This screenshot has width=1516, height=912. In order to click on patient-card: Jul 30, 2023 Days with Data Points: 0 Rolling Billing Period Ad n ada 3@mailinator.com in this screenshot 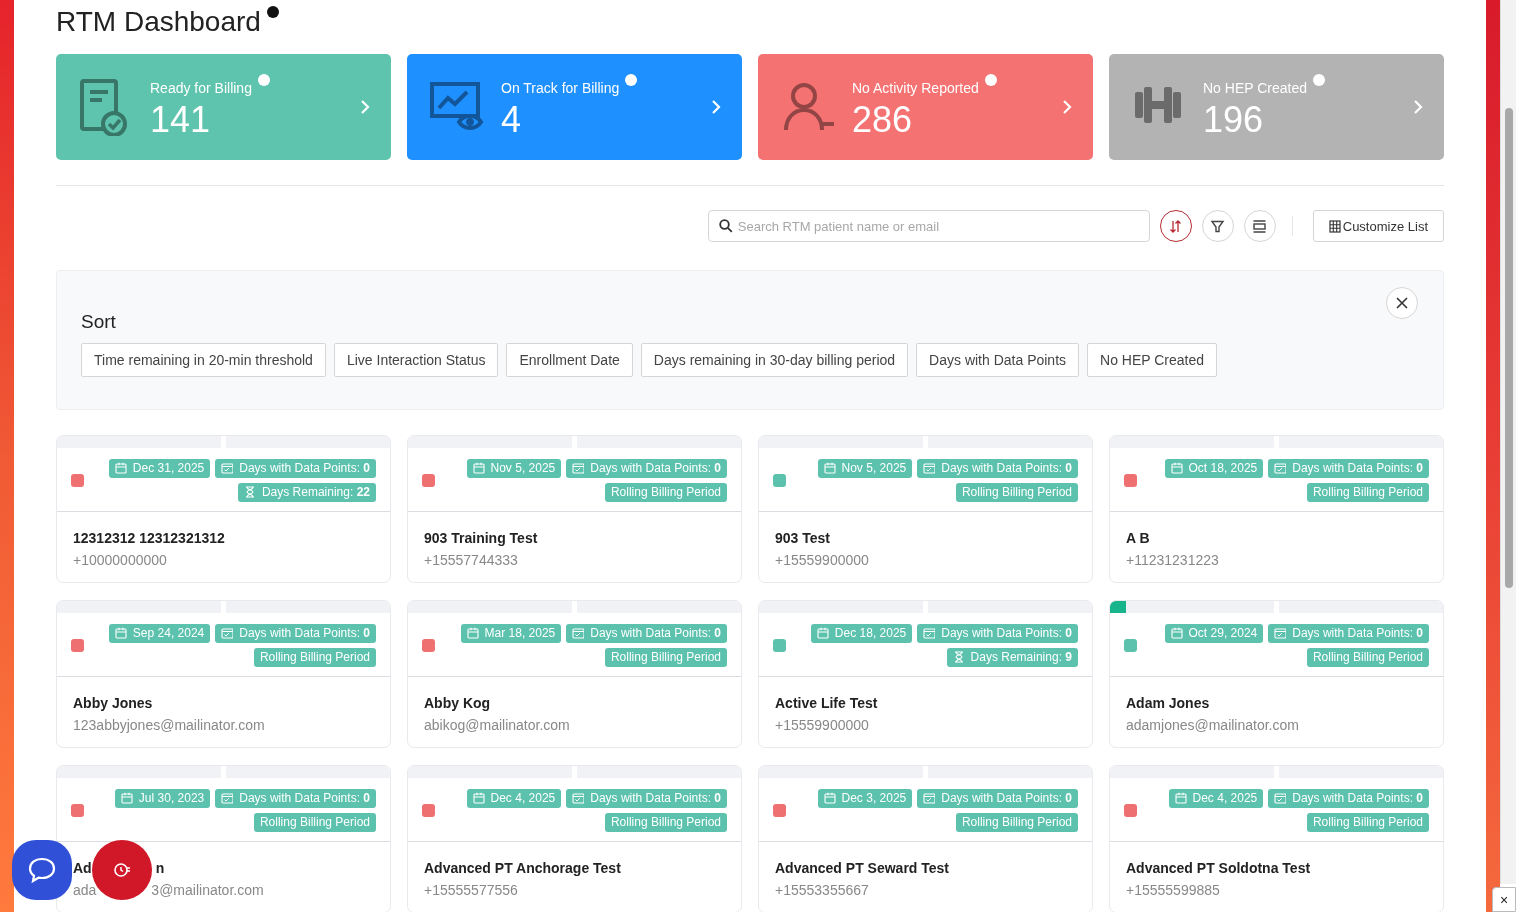, I will do `click(223, 838)`.